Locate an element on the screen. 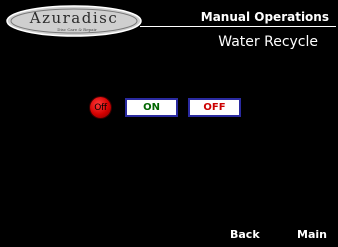 The height and width of the screenshot is (247, 338). off-button: OFF is located at coordinates (214, 107).